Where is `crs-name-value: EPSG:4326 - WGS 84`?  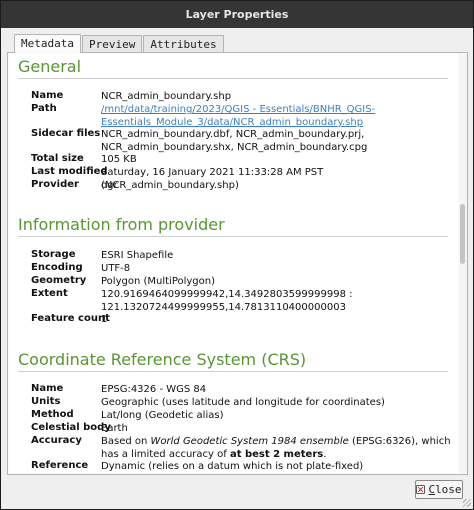 crs-name-value: EPSG:4326 - WGS 84 is located at coordinates (154, 389).